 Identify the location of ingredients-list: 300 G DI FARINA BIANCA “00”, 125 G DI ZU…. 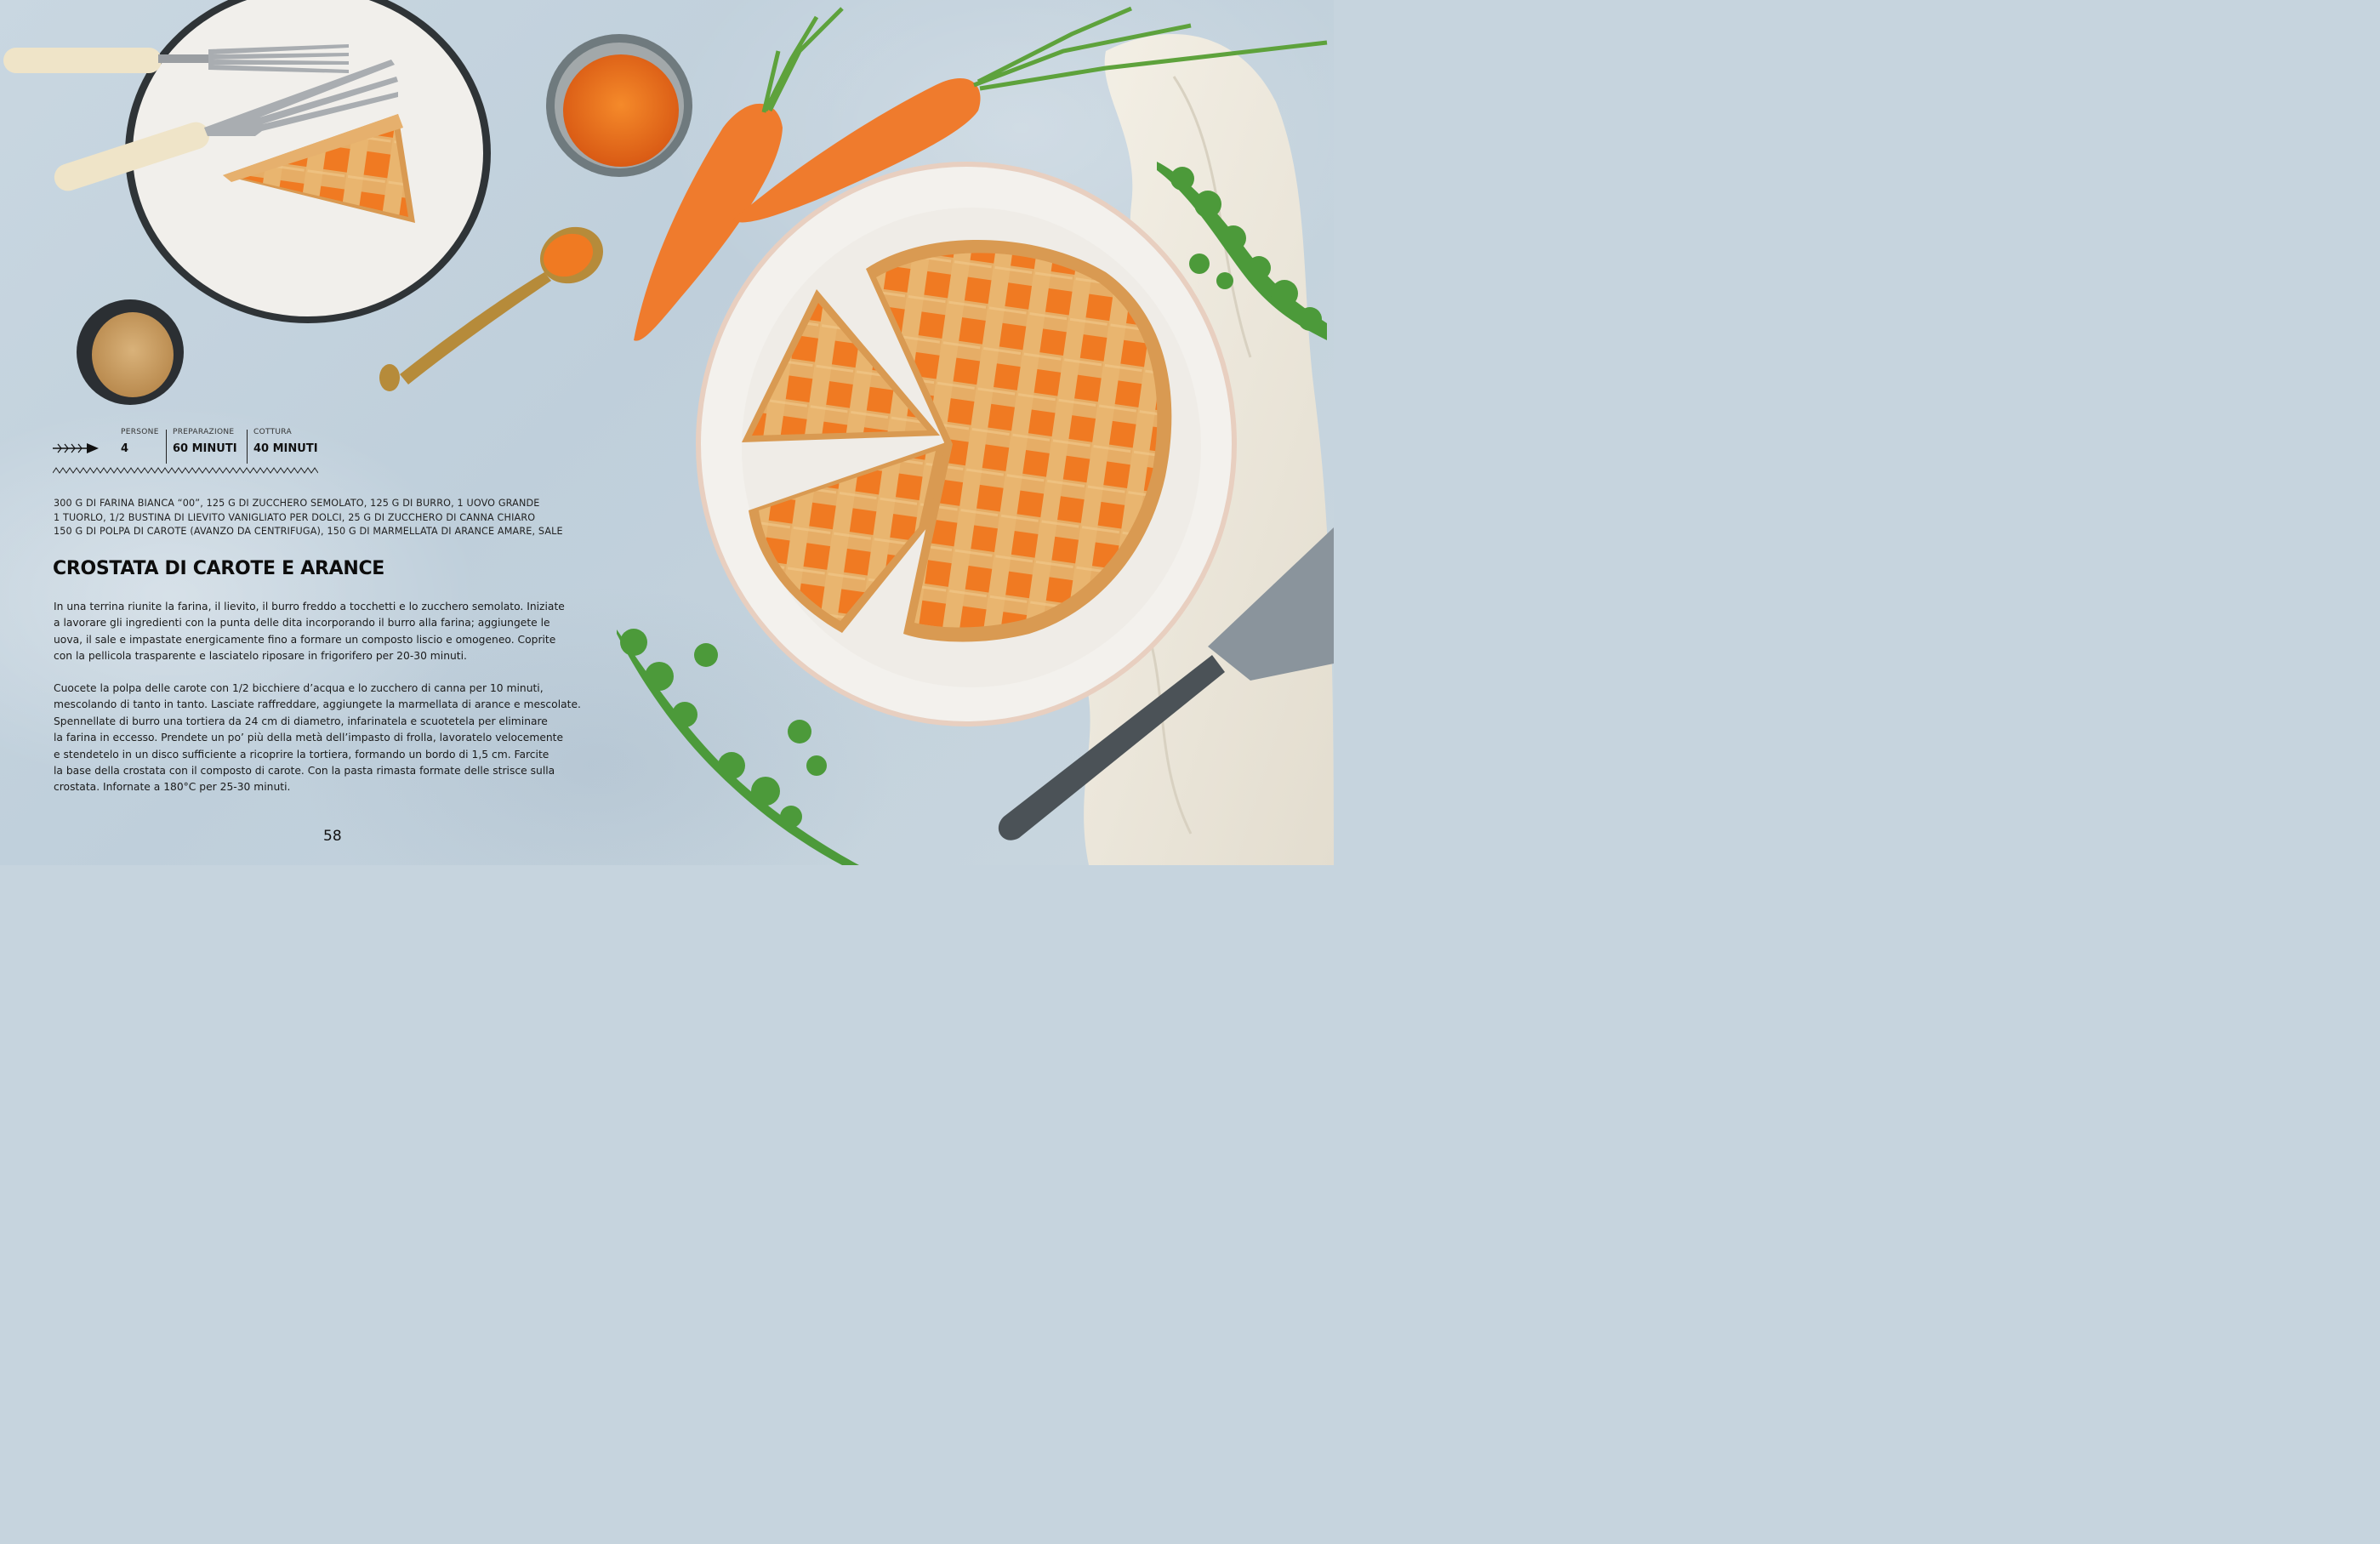
(347, 518).